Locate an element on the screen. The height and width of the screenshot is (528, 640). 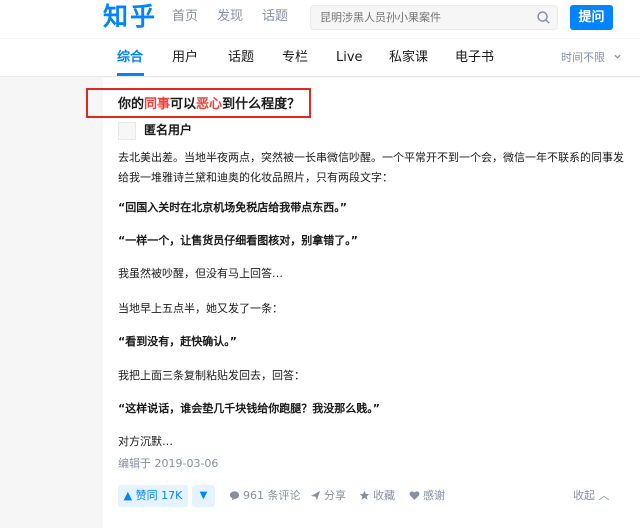
nav-discover: 发现 is located at coordinates (230, 17).